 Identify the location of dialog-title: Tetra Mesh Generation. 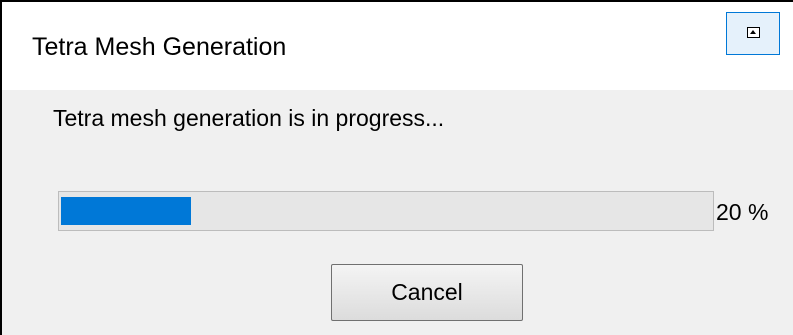
(159, 47).